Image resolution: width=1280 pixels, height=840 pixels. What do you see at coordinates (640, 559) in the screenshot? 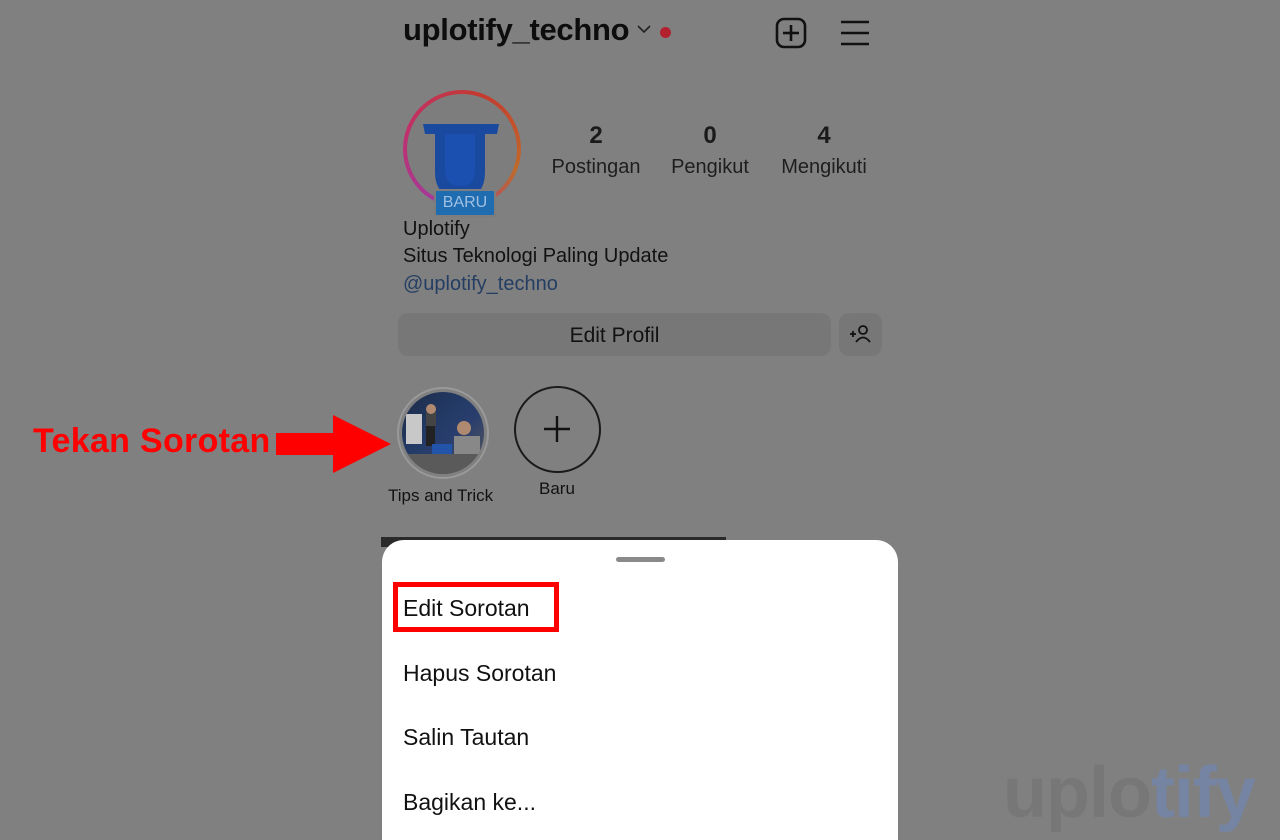
I see `sheet-drag-handle` at bounding box center [640, 559].